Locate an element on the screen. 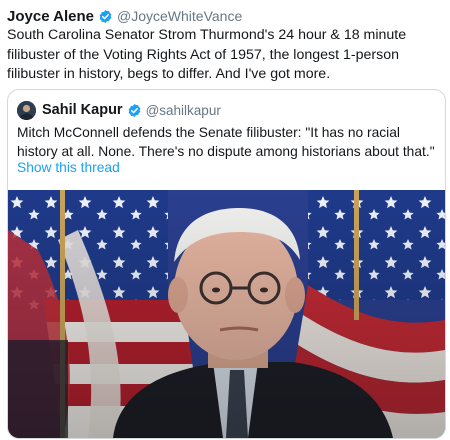  quoted-author-handle: @sahilkapur is located at coordinates (183, 110).